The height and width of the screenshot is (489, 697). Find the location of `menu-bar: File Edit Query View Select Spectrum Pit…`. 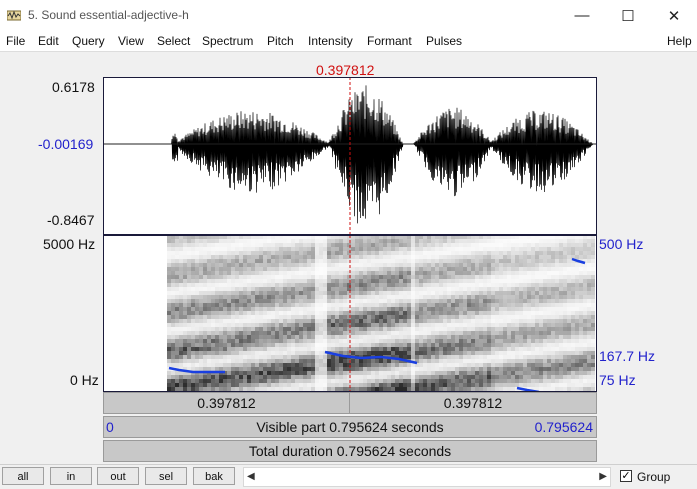

menu-bar: File Edit Query View Select Spectrum Pit… is located at coordinates (348, 41).